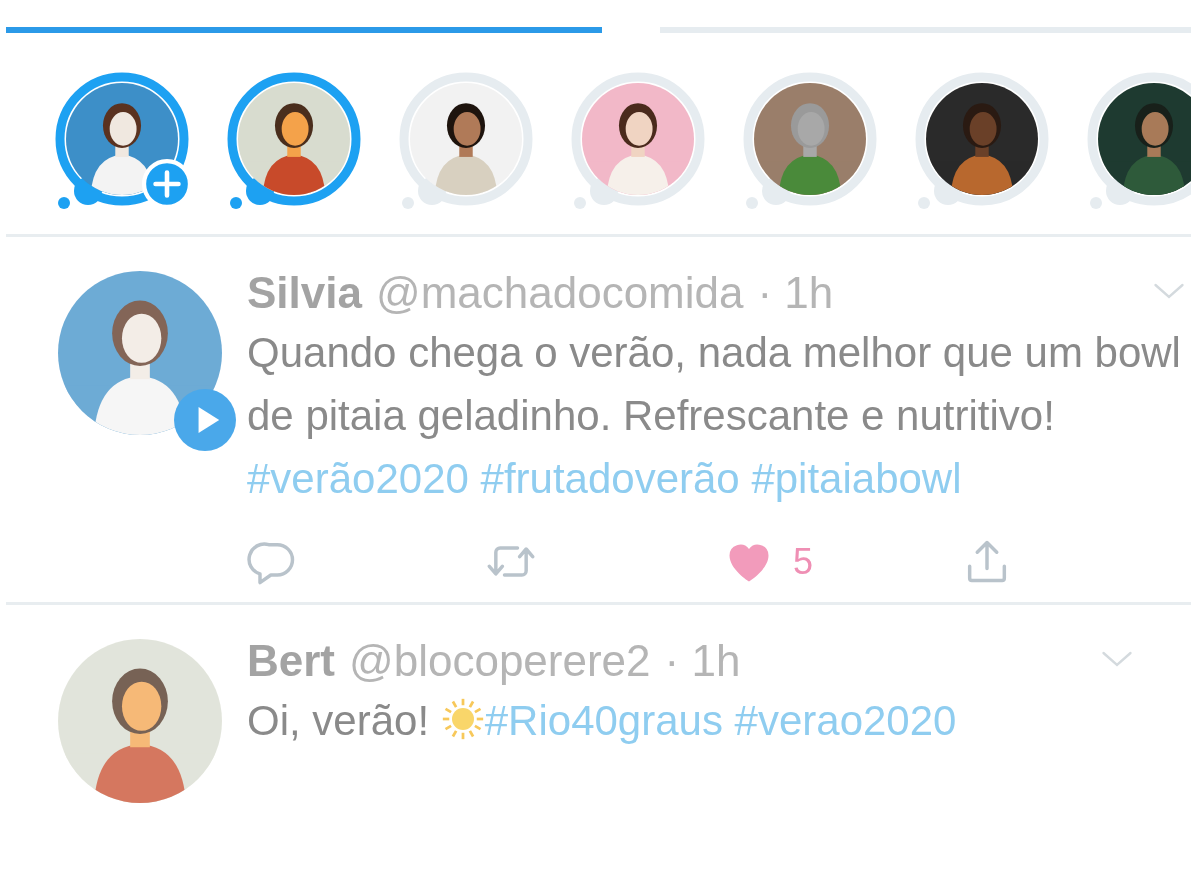 The image size is (1191, 882). What do you see at coordinates (845, 720) in the screenshot?
I see `hashtag-link: #verao2020` at bounding box center [845, 720].